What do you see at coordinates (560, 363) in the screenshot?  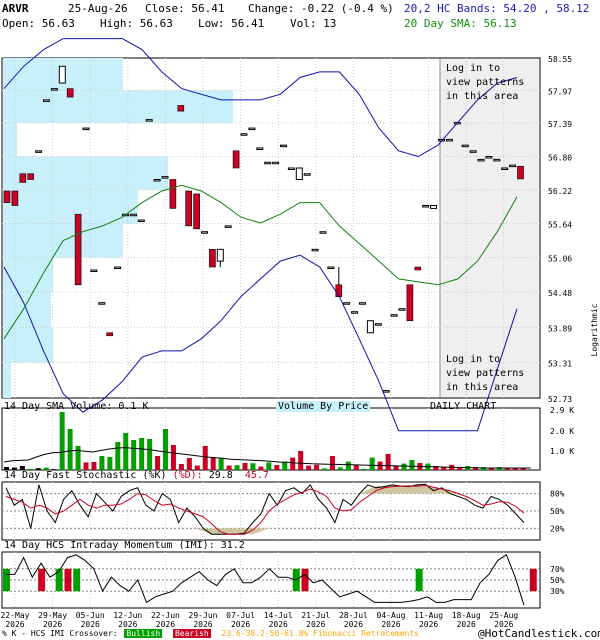 I see `price-tick-label: 53.31` at bounding box center [560, 363].